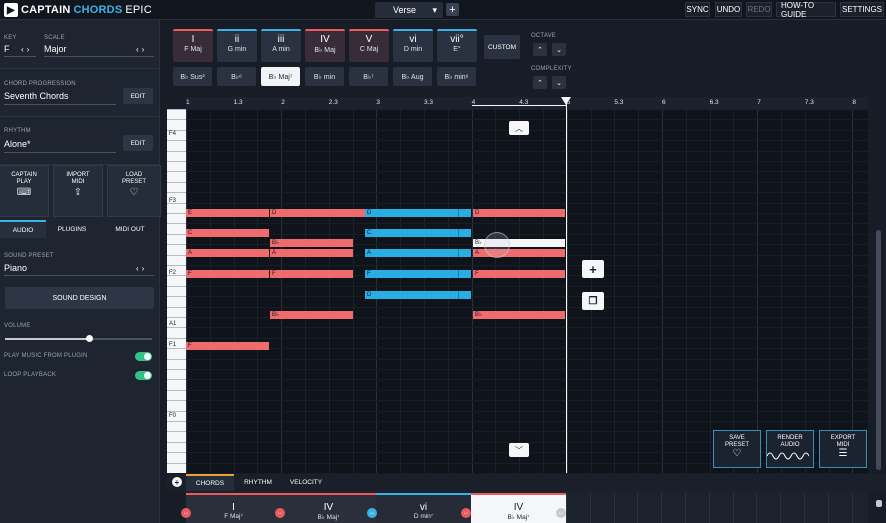  What do you see at coordinates (368, 76) in the screenshot?
I see `chord-variation-button: B♭⁷` at bounding box center [368, 76].